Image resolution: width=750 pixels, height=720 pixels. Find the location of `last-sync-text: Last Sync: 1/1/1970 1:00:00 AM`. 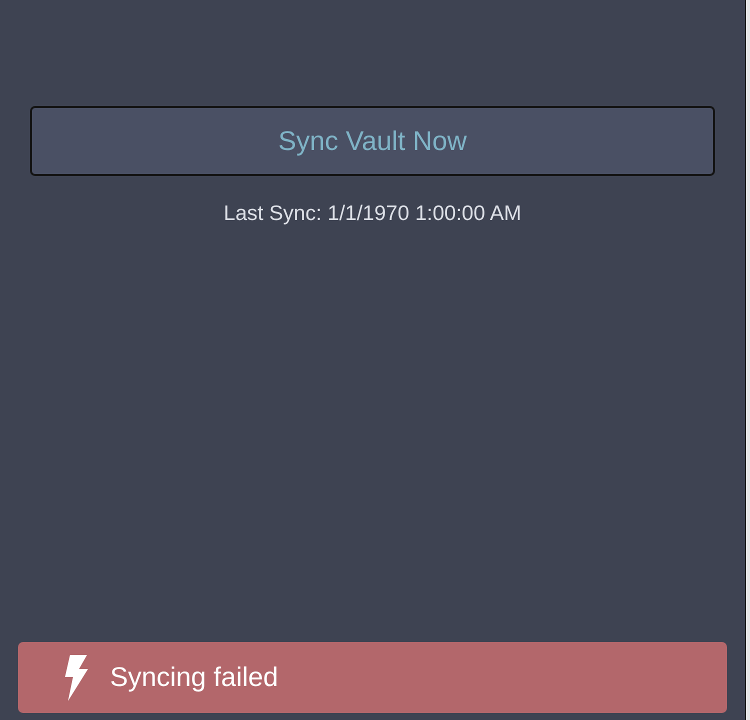

last-sync-text: Last Sync: 1/1/1970 1:00:00 AM is located at coordinates (373, 214).